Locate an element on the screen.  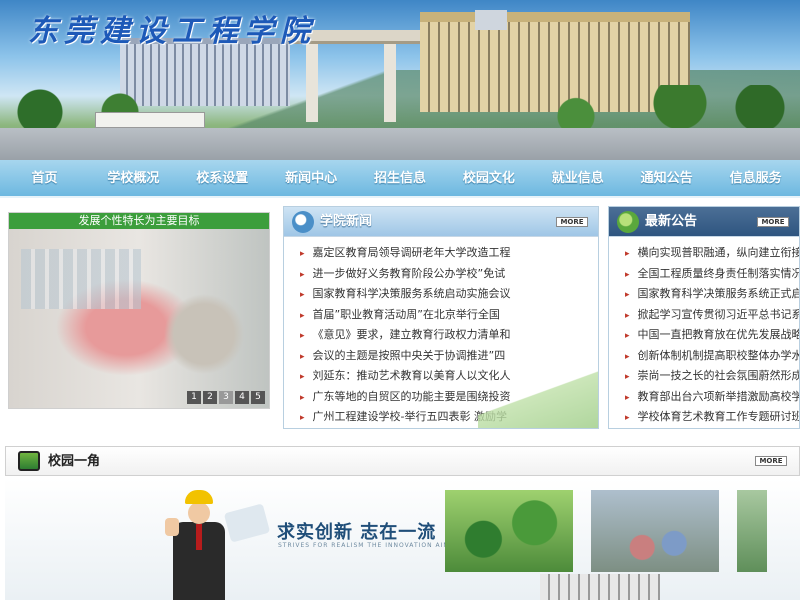
slideshow-caption: 发展个性特长为主要目标 is located at coordinates (139, 221).